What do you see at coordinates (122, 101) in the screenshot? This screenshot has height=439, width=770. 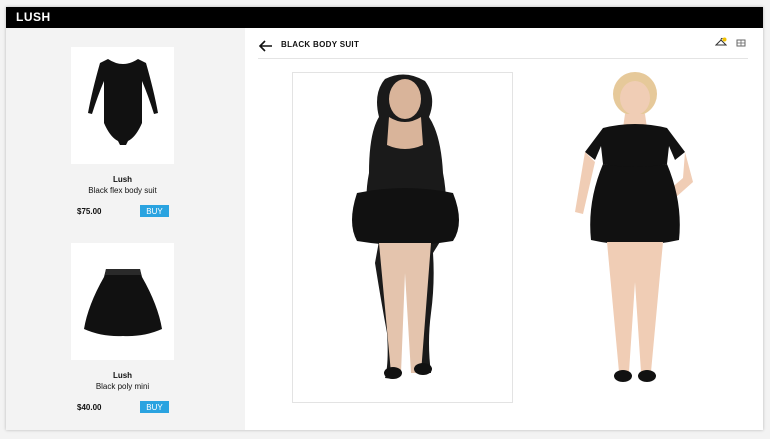 I see `bodysuit-image` at bounding box center [122, 101].